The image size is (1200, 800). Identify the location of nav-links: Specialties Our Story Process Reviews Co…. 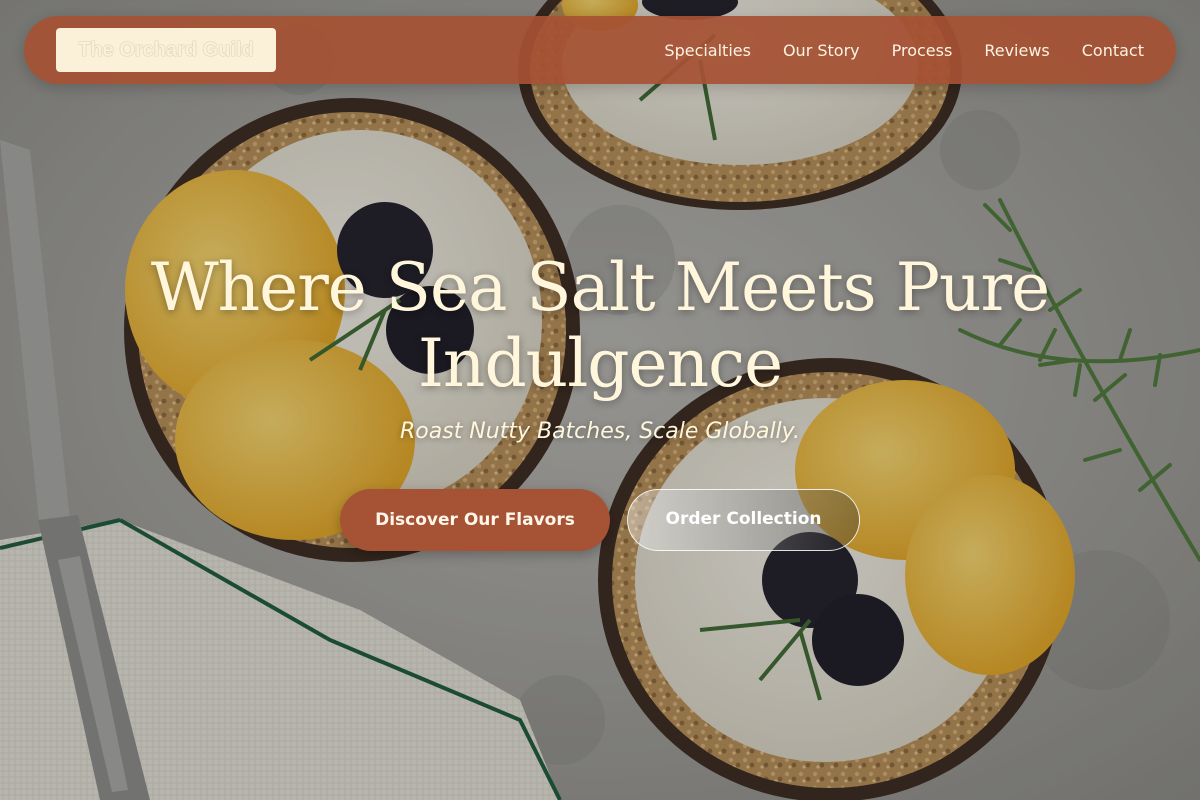
(904, 50).